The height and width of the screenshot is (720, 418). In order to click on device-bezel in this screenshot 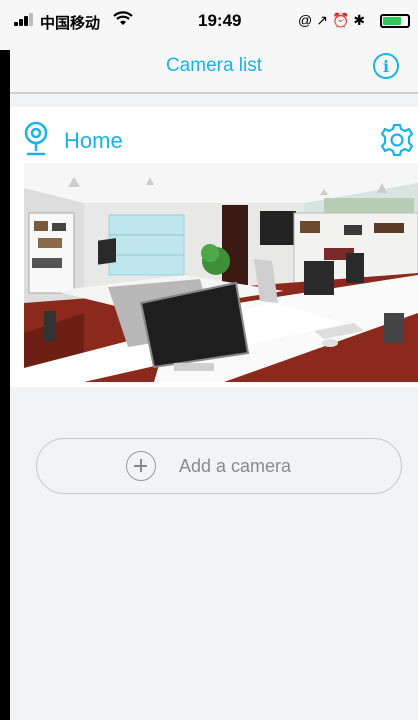, I will do `click(5, 360)`.